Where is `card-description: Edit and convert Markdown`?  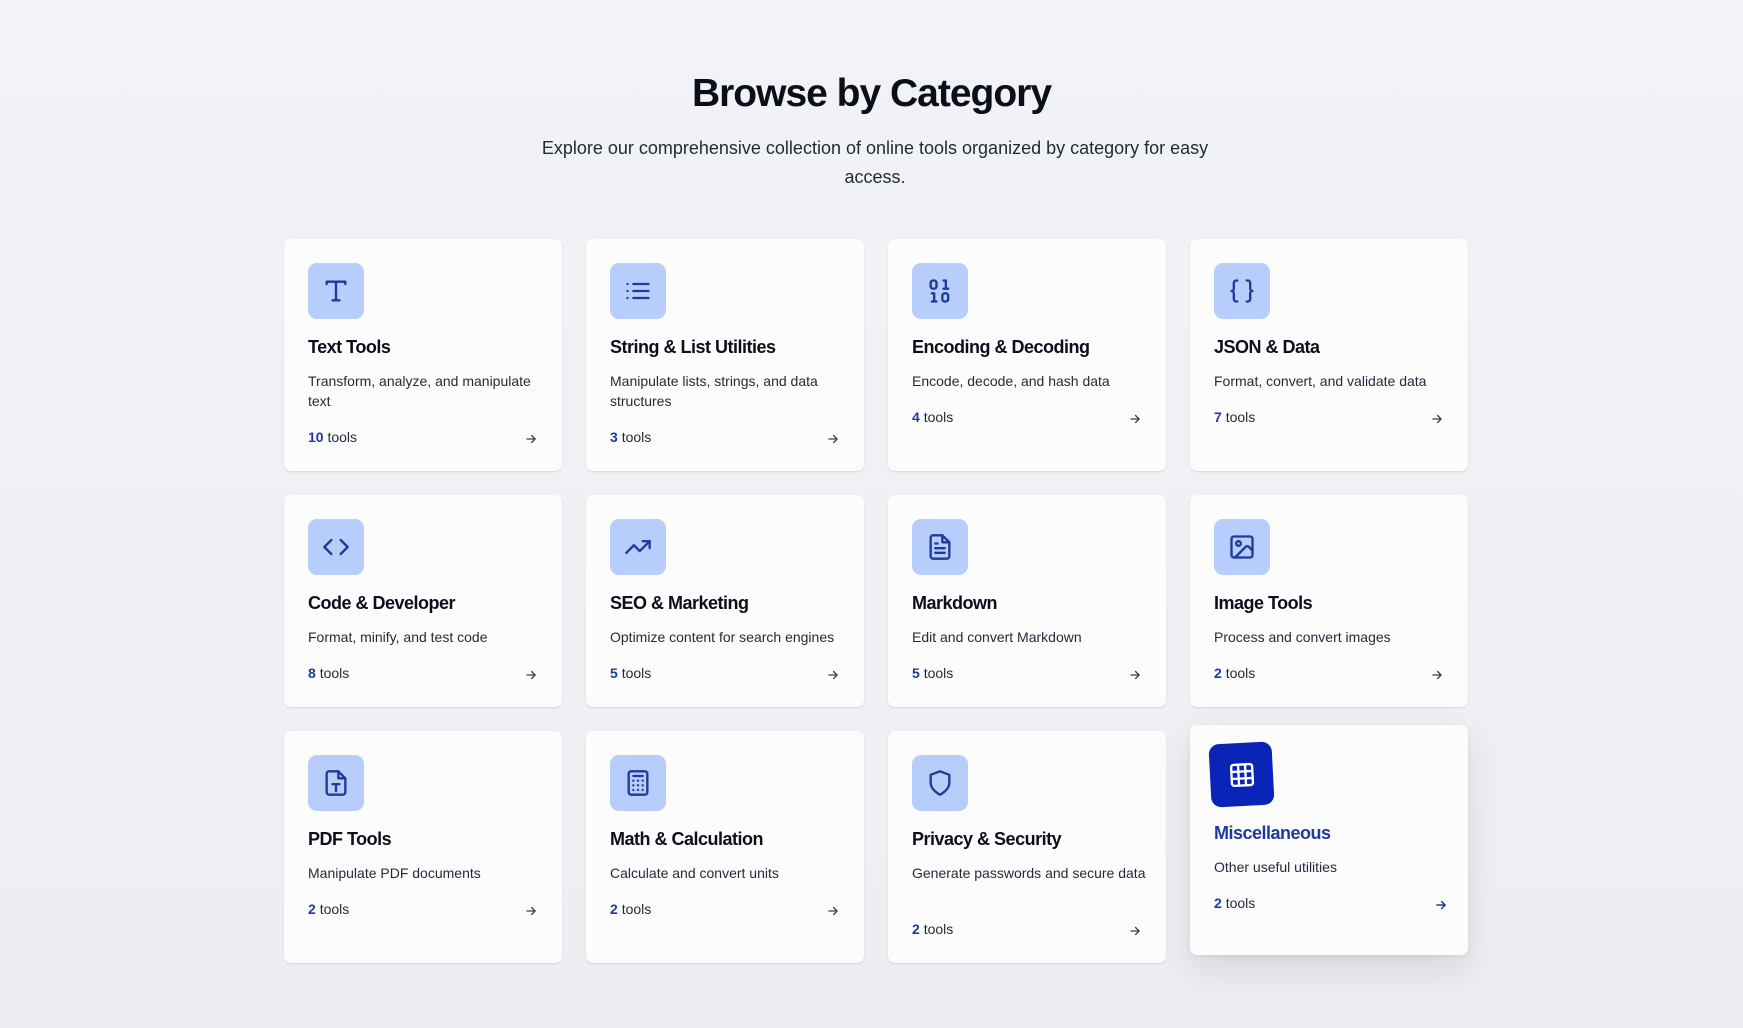 card-description: Edit and convert Markdown is located at coordinates (997, 637).